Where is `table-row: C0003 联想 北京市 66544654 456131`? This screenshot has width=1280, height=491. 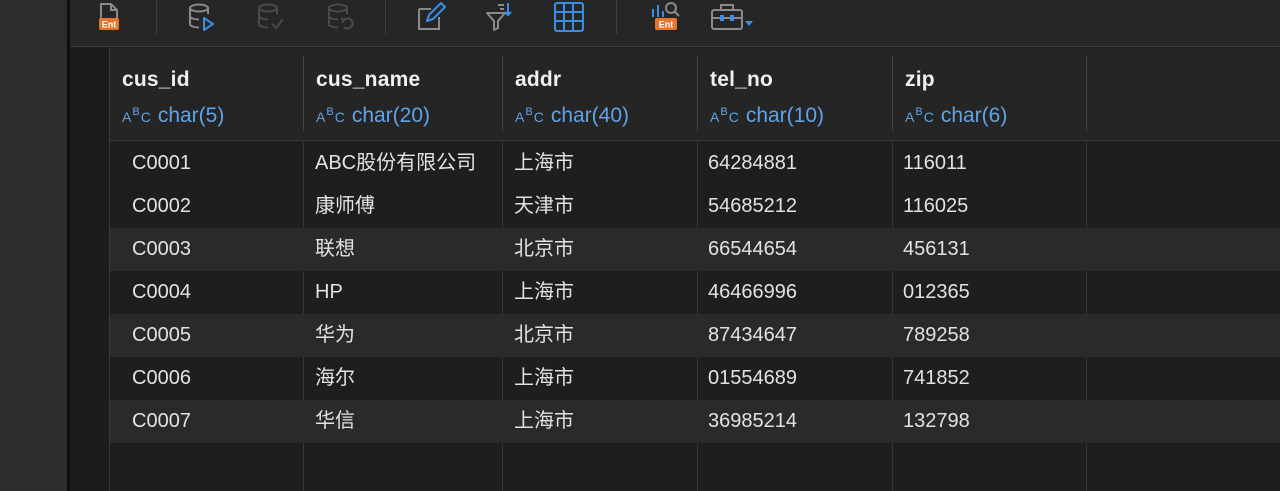 table-row: C0003 联想 北京市 66544654 456131 is located at coordinates (695, 249).